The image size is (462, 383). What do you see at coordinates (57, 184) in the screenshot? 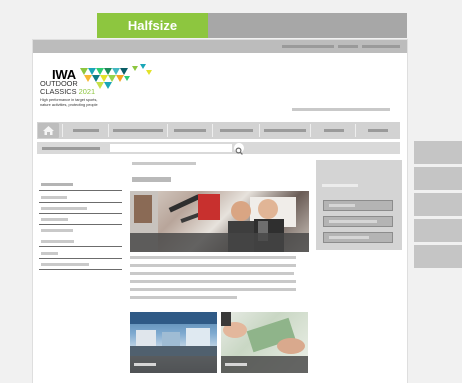
I see `sidebar-heading` at bounding box center [57, 184].